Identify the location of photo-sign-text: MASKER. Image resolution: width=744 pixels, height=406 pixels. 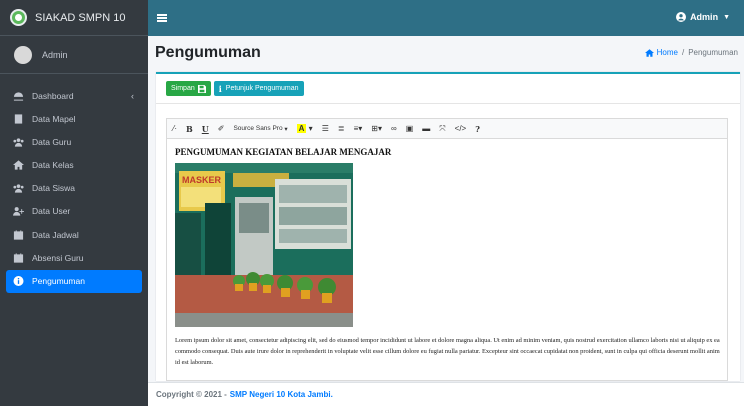
(202, 180).